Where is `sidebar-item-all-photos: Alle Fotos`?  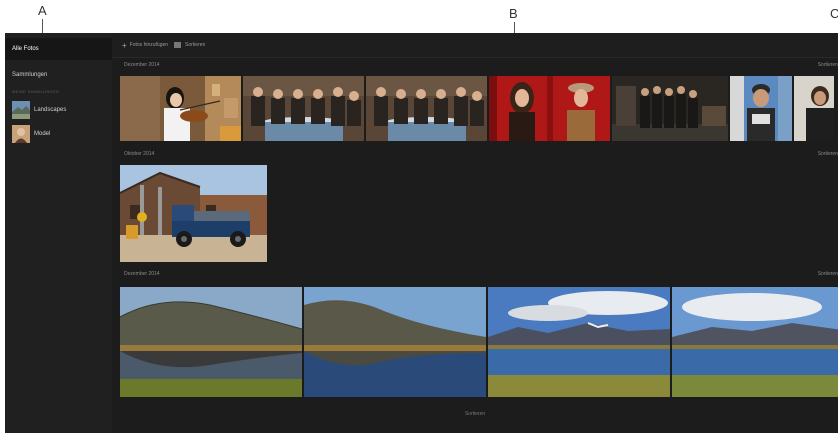
sidebar-item-all-photos: Alle Fotos is located at coordinates (58, 49).